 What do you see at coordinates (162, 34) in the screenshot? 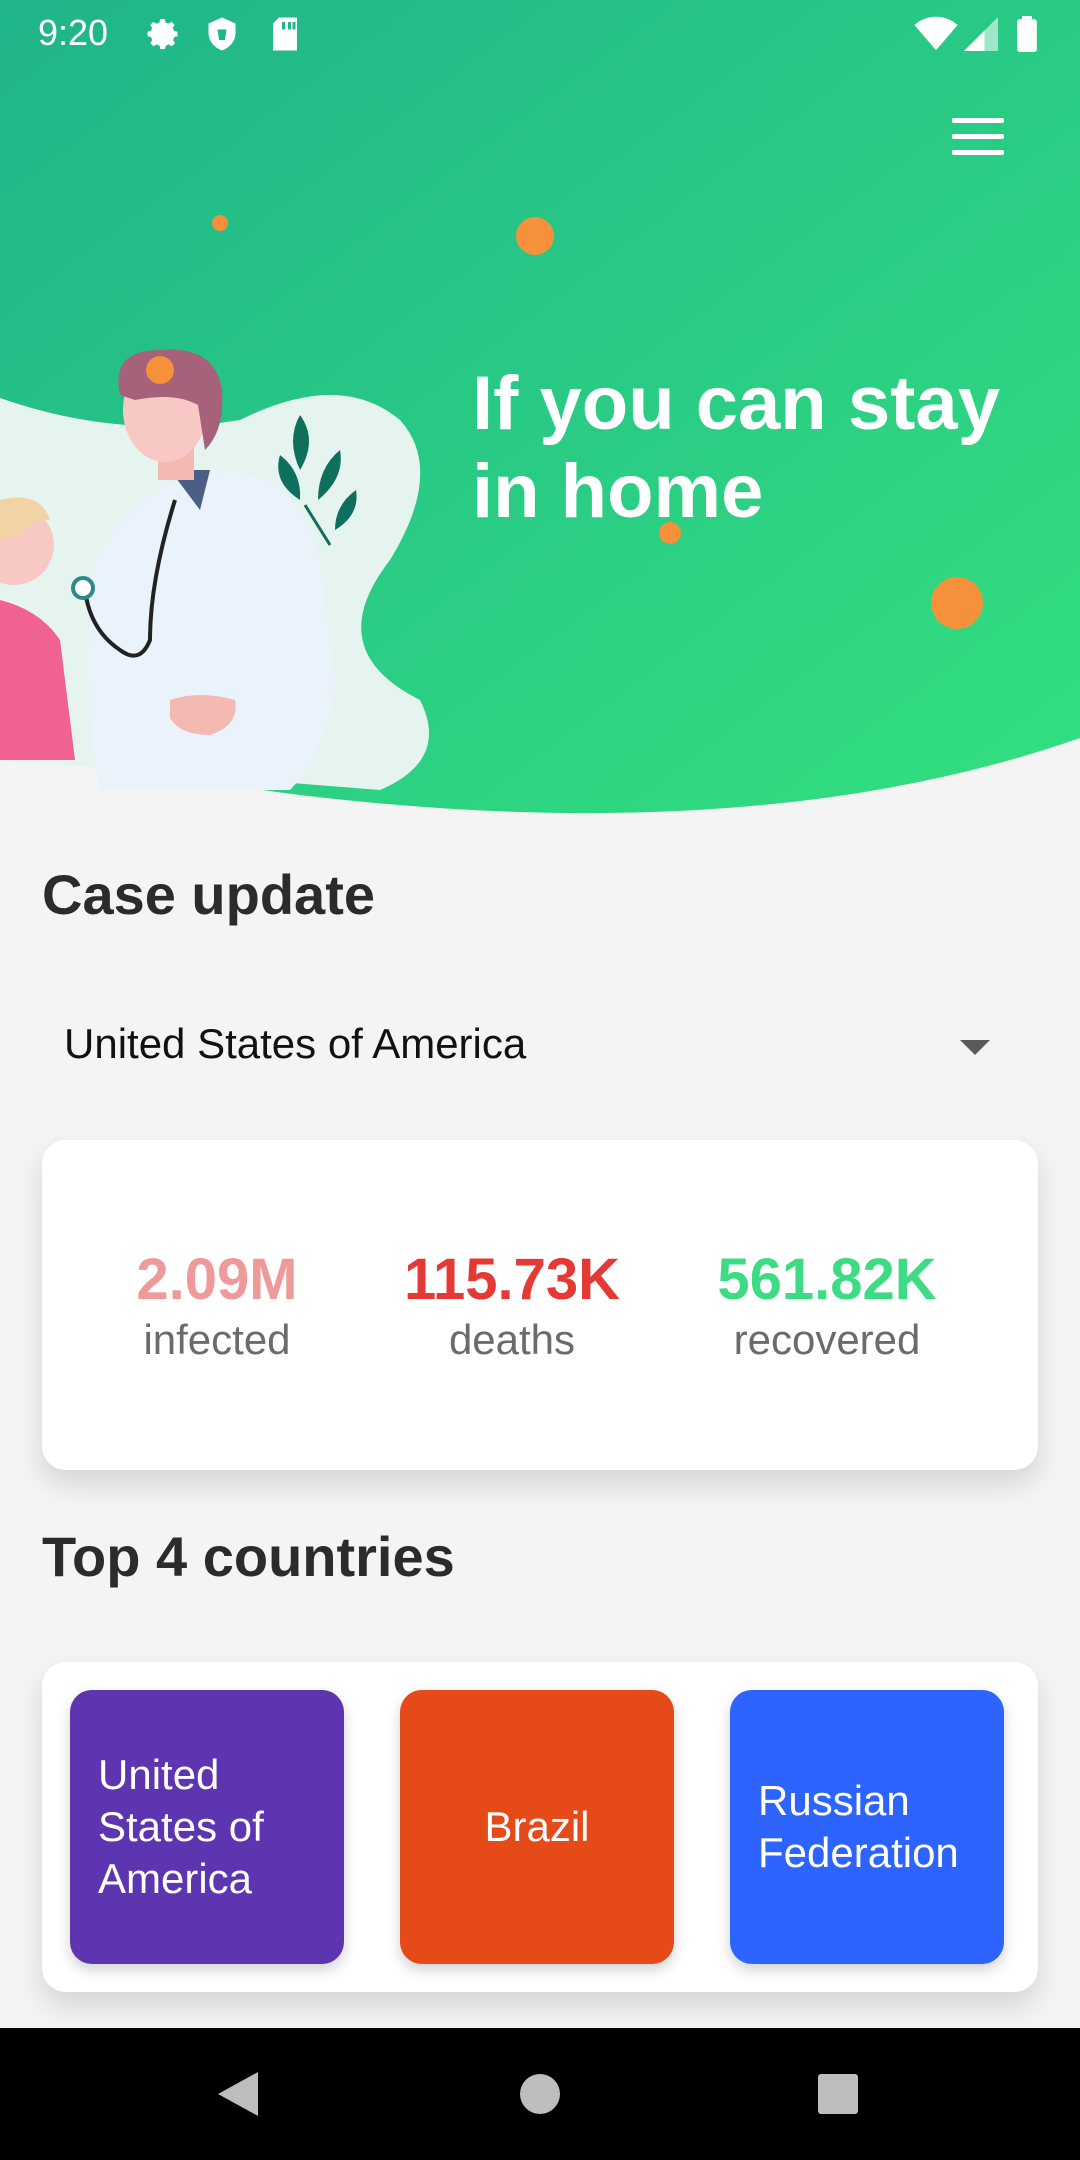
I see `settings-icon` at bounding box center [162, 34].